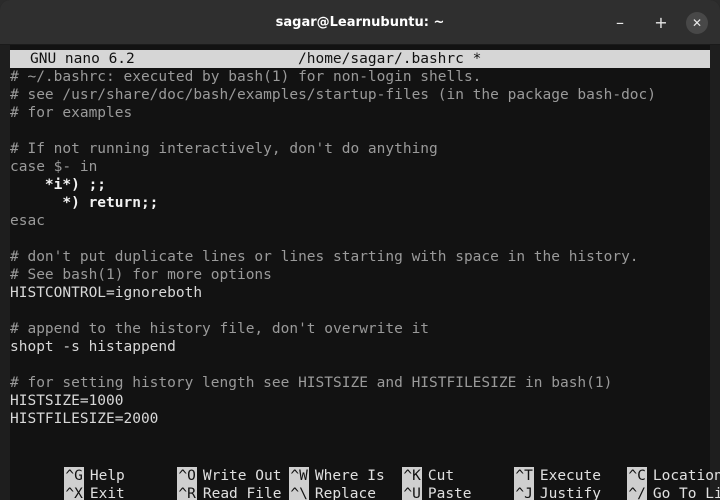  What do you see at coordinates (620, 23) in the screenshot?
I see `minimize-icon: –` at bounding box center [620, 23].